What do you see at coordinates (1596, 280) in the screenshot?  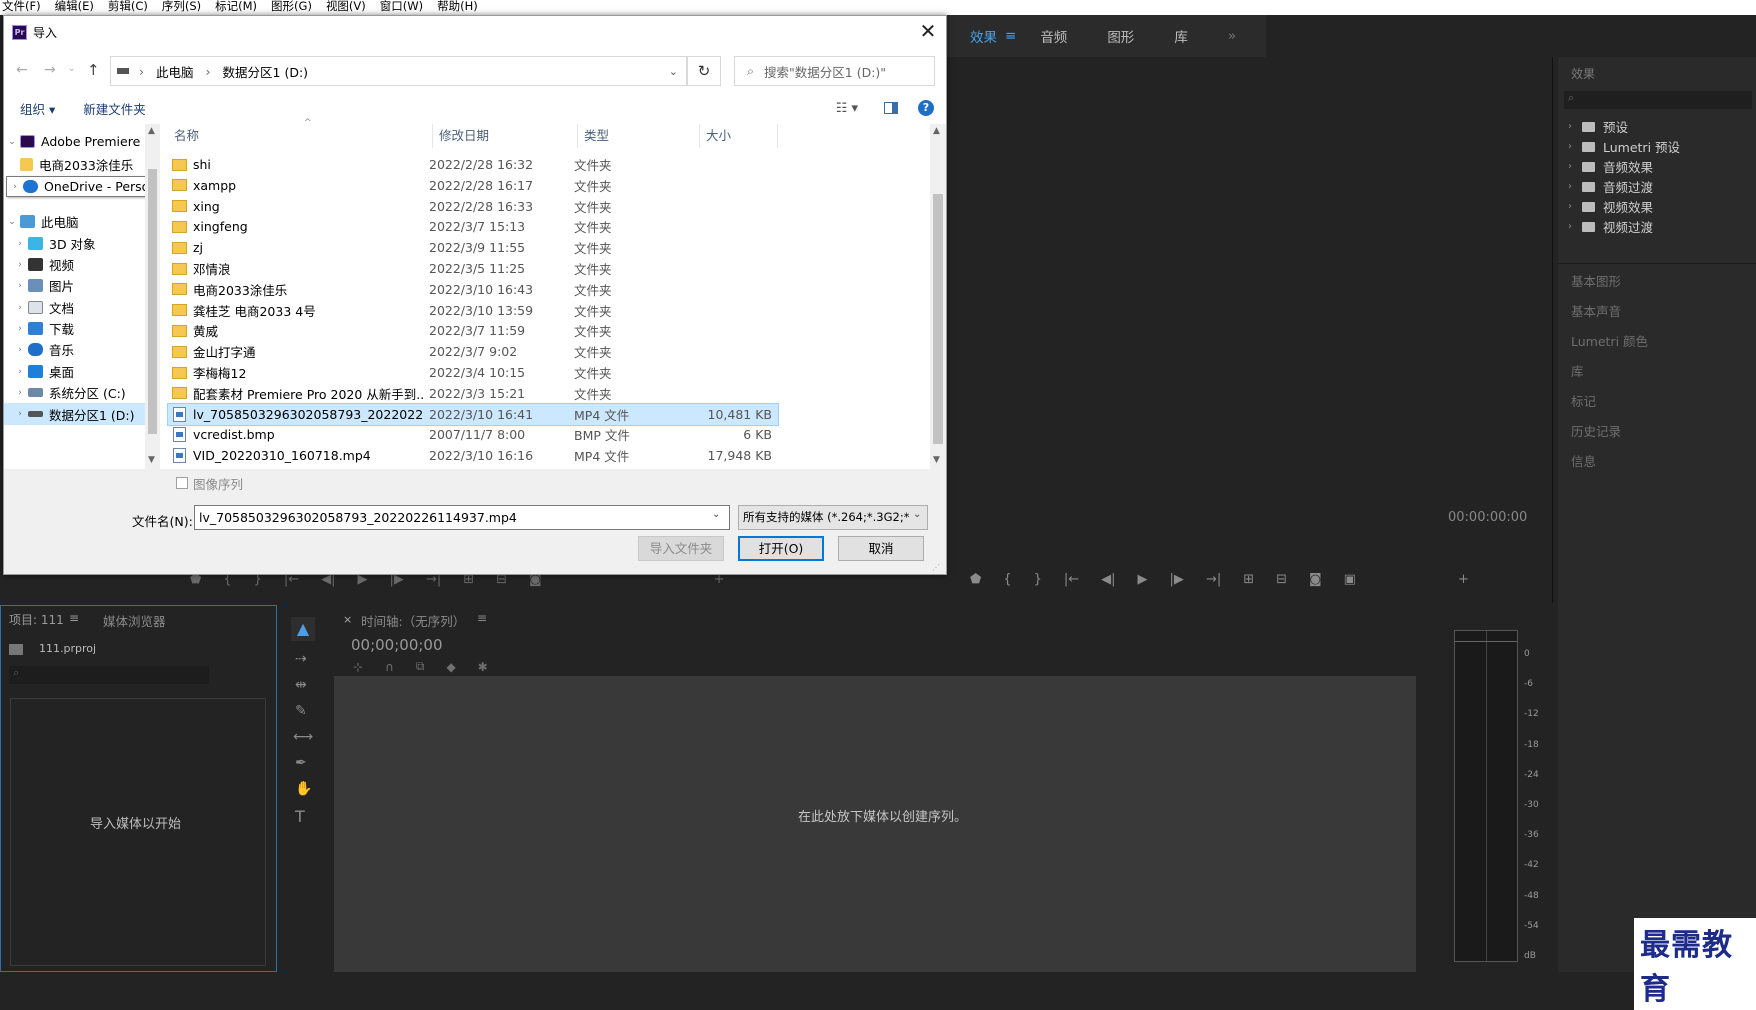 I see `panel-essential-graphics: 基本图形` at bounding box center [1596, 280].